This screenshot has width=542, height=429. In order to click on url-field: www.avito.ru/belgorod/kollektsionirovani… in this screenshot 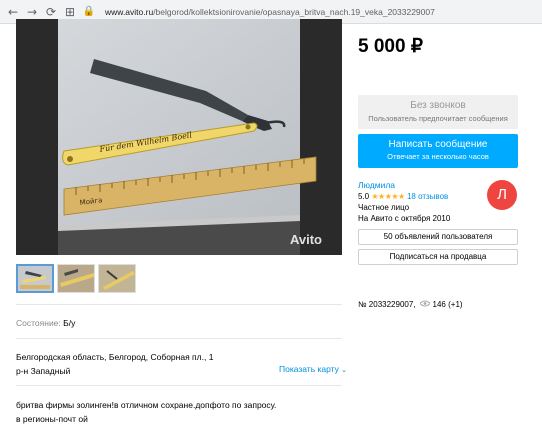, I will do `click(270, 12)`.